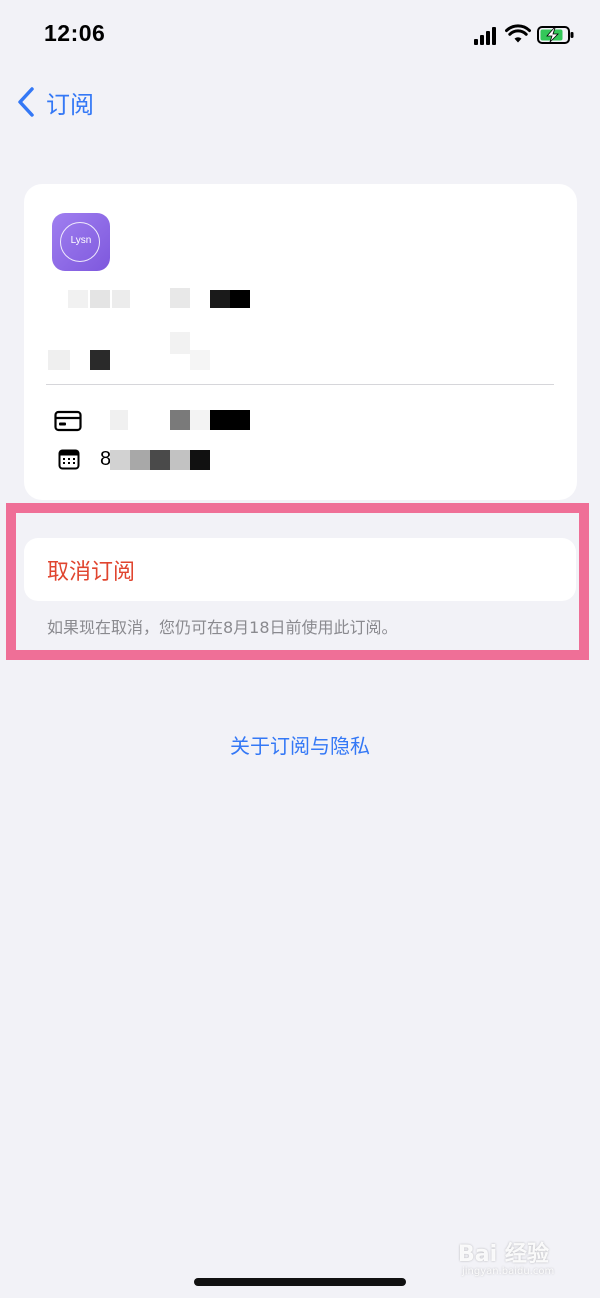 Image resolution: width=600 pixels, height=1298 pixels. I want to click on app-icon: Lysn, so click(81, 242).